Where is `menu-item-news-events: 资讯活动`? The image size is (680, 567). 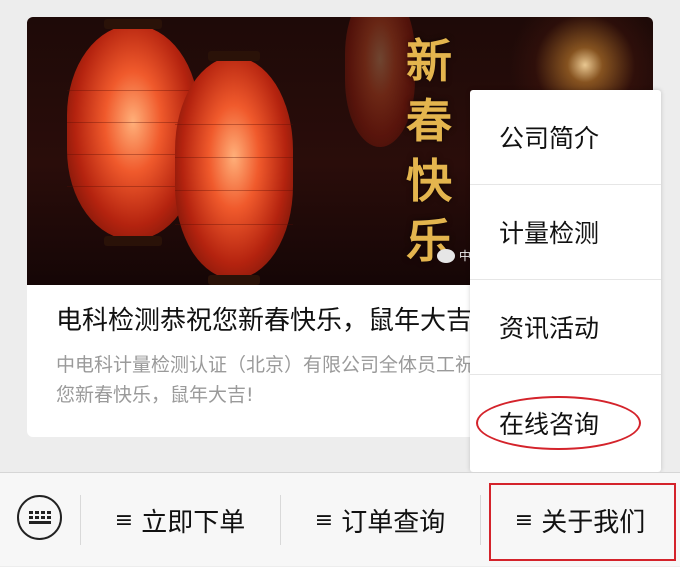 menu-item-news-events: 资讯活动 is located at coordinates (565, 327).